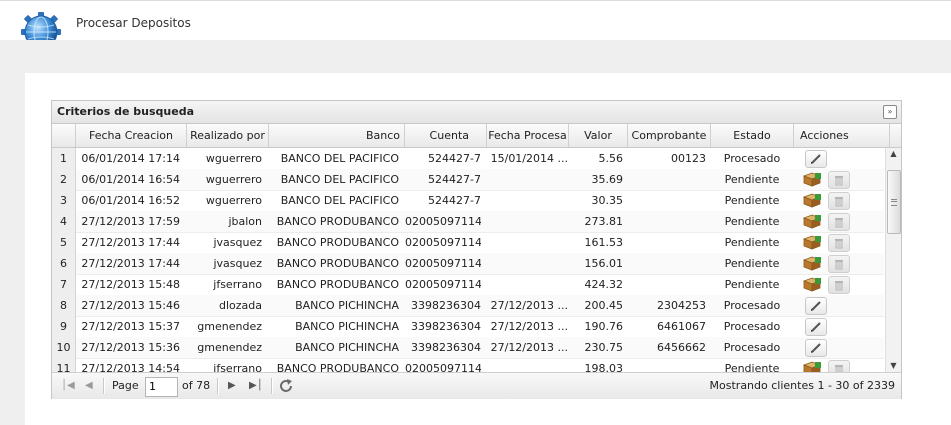  Describe the element at coordinates (125, 111) in the screenshot. I see `panel-title: Criterios de busqueda` at that location.